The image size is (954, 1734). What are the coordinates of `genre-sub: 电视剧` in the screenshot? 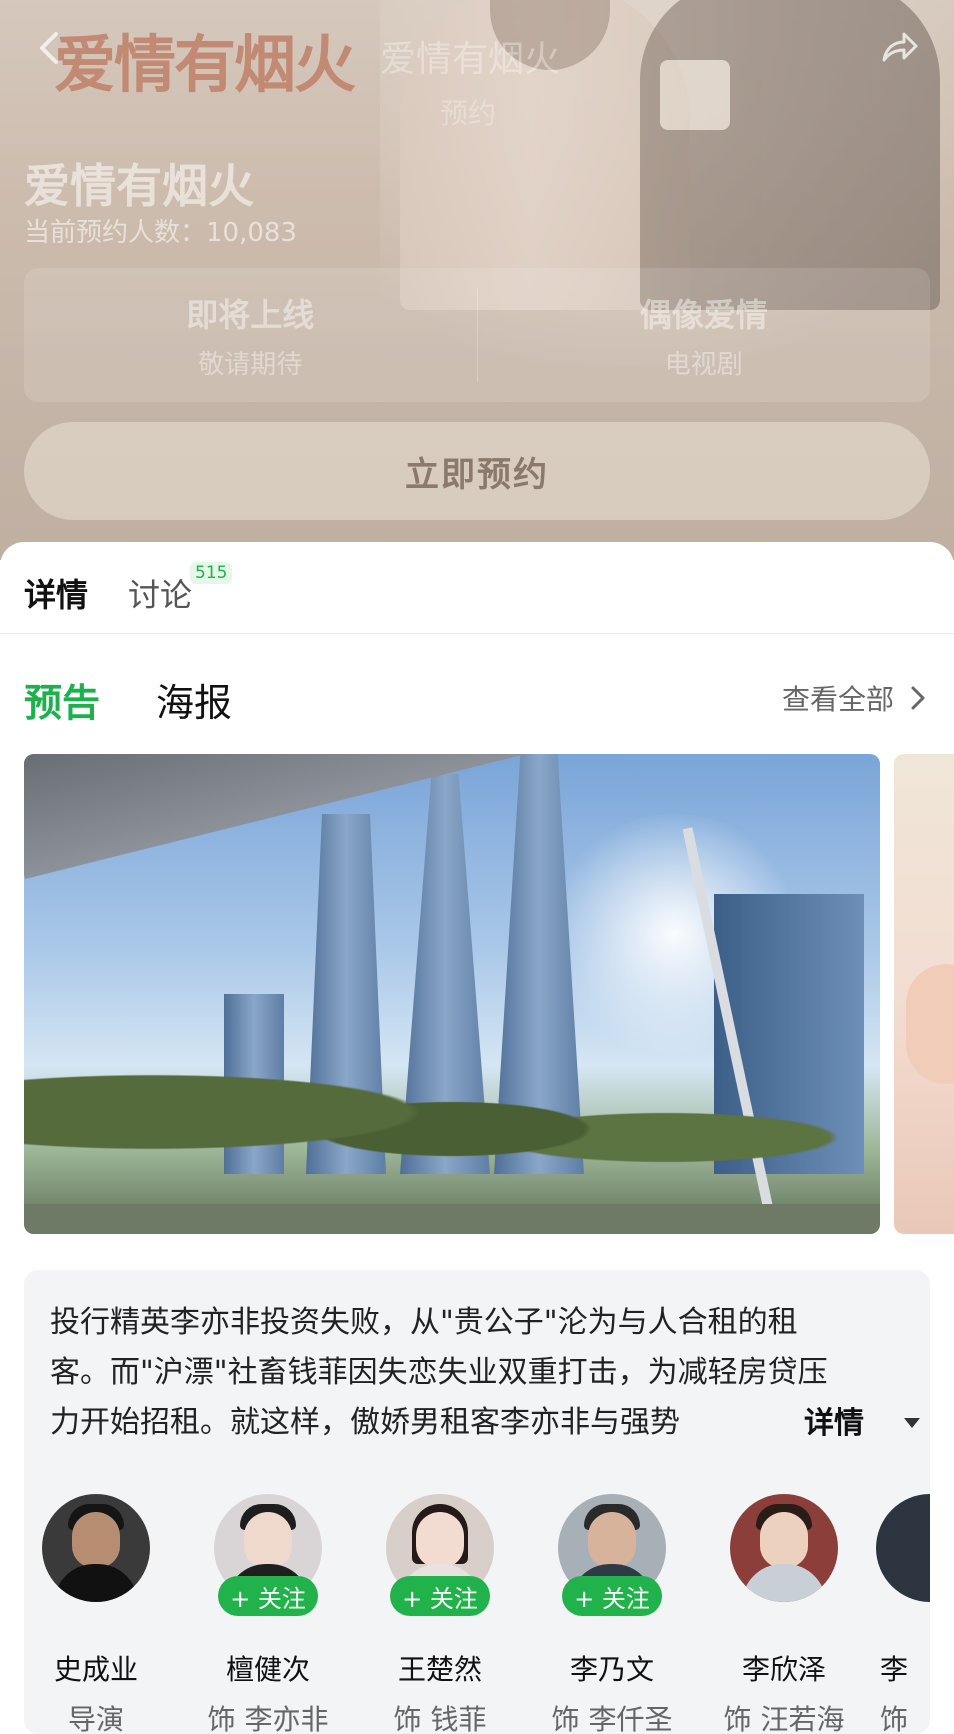 It's located at (703, 364).